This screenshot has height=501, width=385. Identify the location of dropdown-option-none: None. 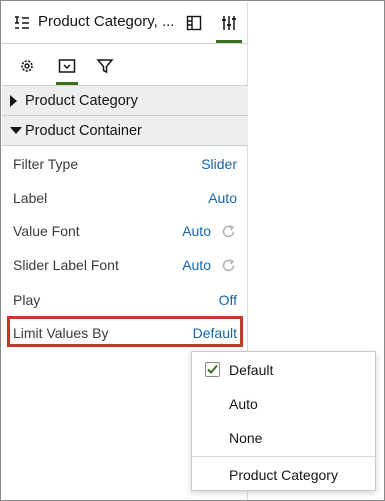
(283, 438).